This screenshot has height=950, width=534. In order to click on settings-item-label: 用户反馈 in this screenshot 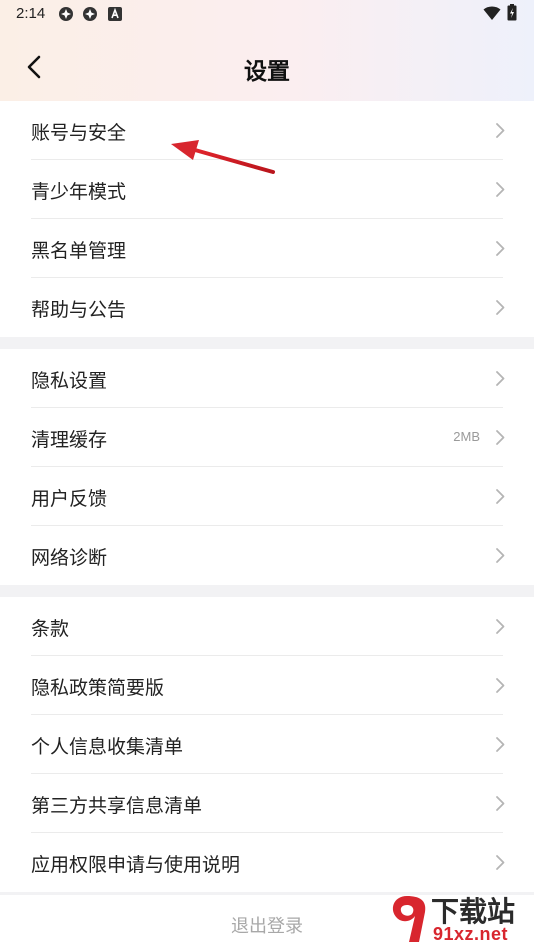, I will do `click(69, 499)`.